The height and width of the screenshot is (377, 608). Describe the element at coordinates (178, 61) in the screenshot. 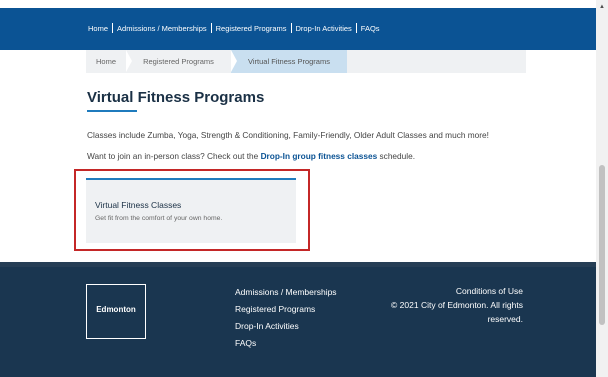

I see `breadcrumb-registered-programs: Registered Programs` at that location.